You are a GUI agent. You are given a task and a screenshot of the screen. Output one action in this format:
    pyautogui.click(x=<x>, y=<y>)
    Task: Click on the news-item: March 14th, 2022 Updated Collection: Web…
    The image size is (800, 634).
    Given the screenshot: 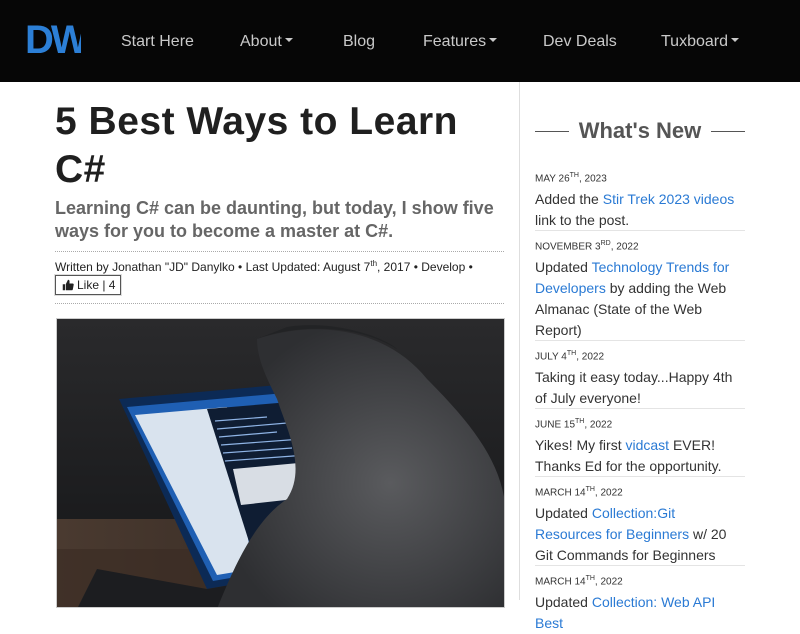 What is the action you would take?
    pyautogui.click(x=640, y=603)
    